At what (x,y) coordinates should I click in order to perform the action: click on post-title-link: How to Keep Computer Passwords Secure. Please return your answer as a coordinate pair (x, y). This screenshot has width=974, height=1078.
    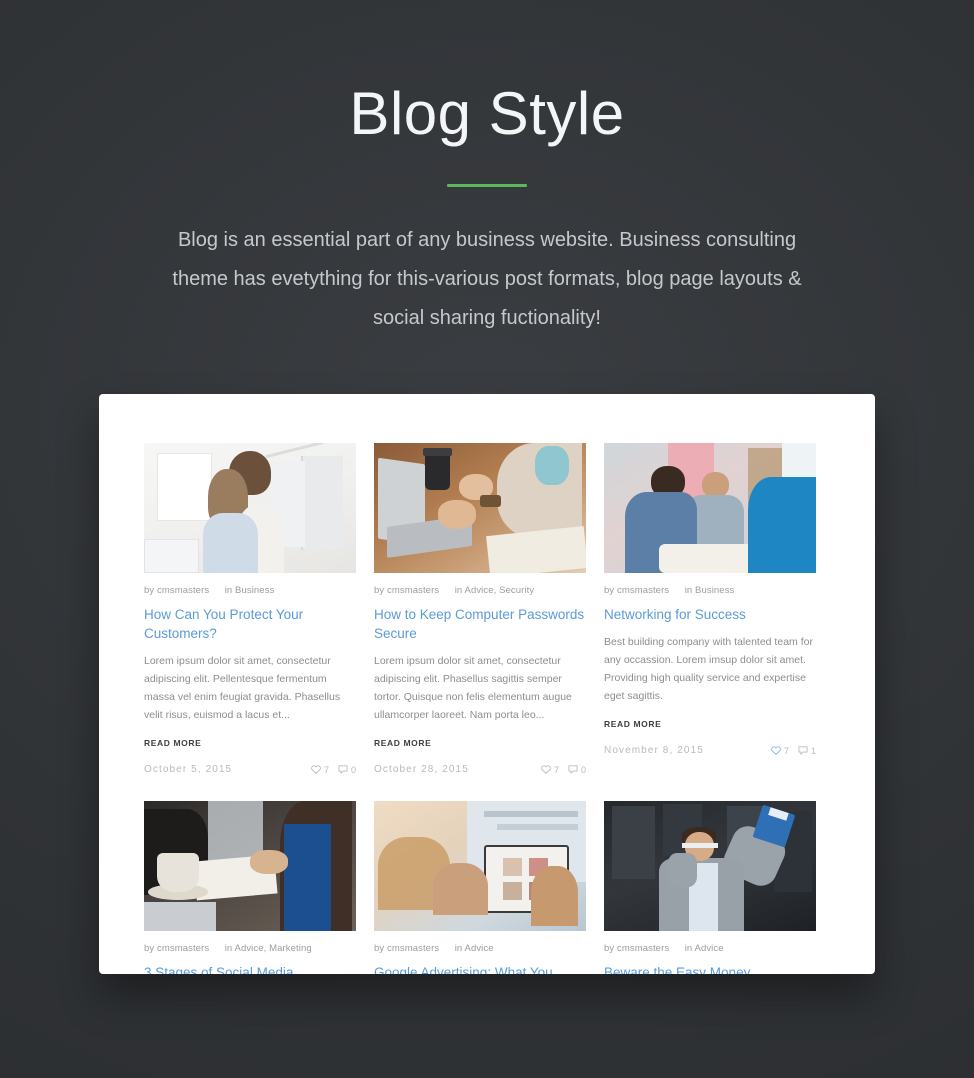
    Looking at the image, I should click on (480, 624).